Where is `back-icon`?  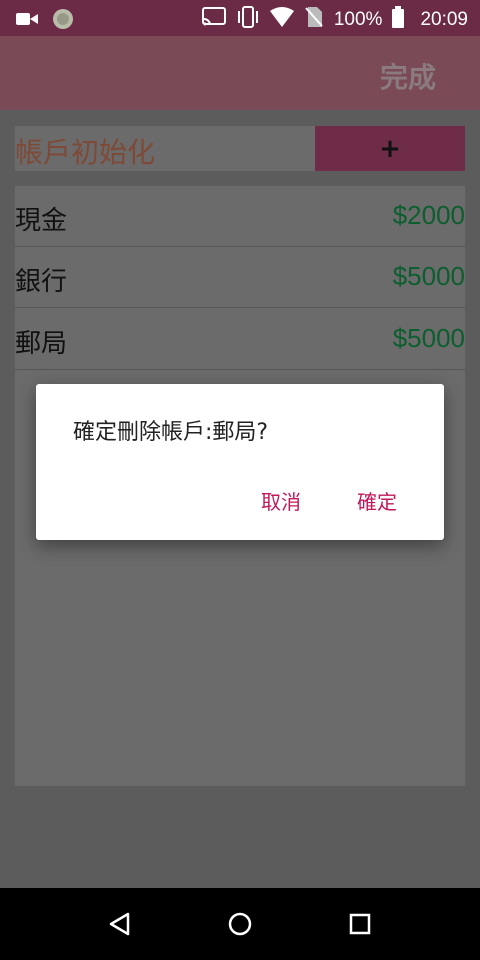
back-icon is located at coordinates (120, 924).